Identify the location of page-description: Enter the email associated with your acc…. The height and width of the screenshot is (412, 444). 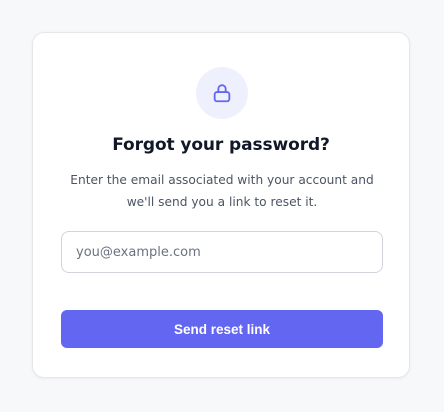
(222, 191).